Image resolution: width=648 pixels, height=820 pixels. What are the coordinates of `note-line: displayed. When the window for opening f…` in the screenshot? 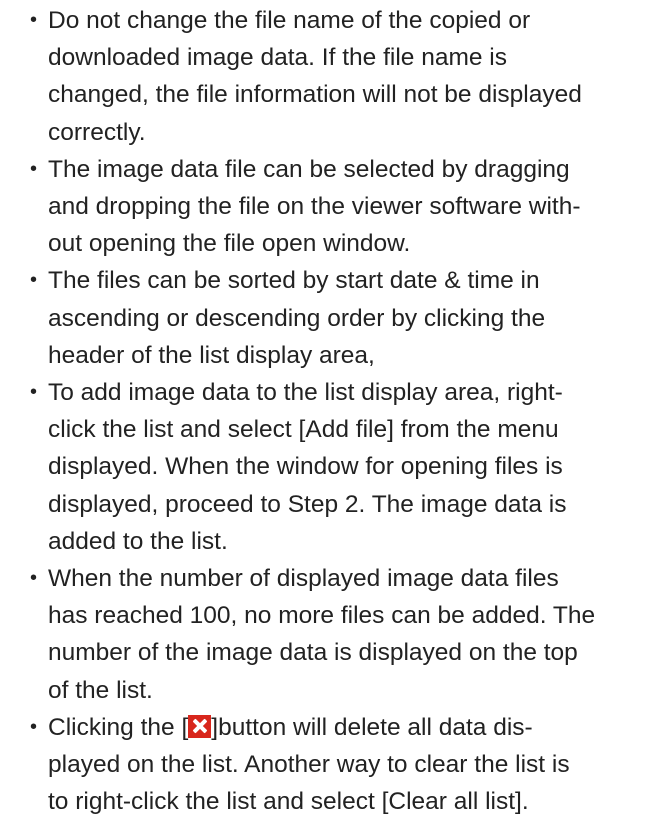 It's located at (305, 467).